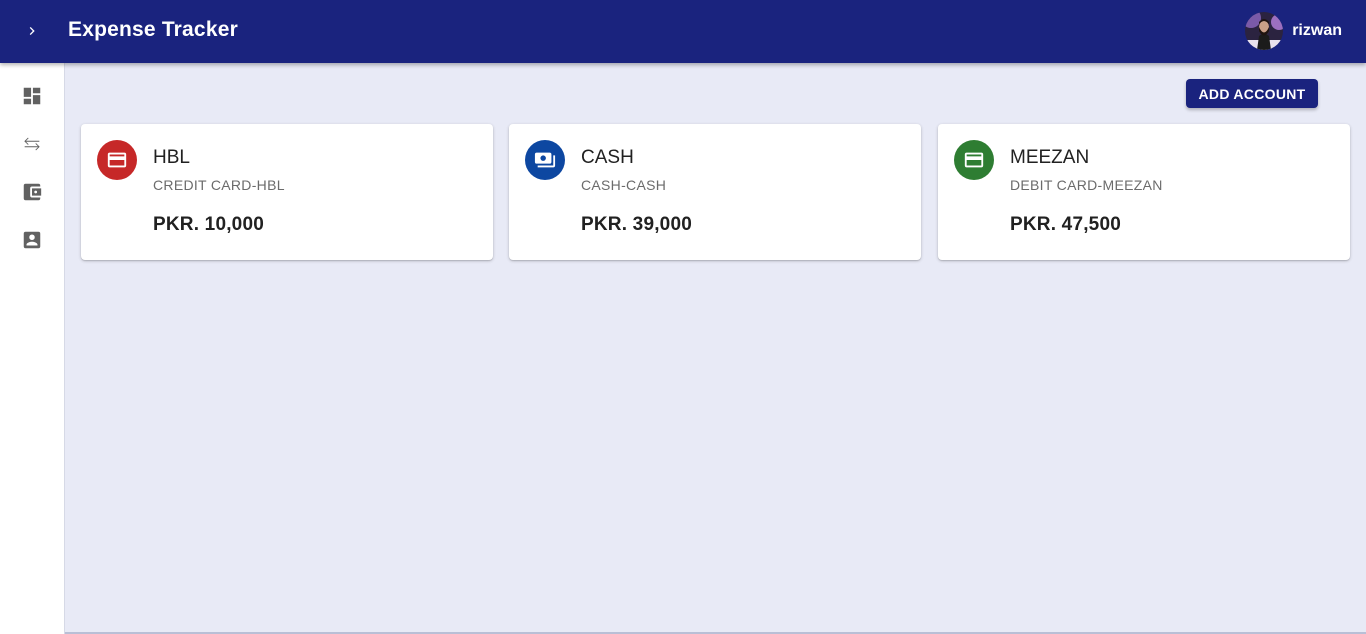 This screenshot has height=634, width=1366. I want to click on account-name: HBL, so click(171, 157).